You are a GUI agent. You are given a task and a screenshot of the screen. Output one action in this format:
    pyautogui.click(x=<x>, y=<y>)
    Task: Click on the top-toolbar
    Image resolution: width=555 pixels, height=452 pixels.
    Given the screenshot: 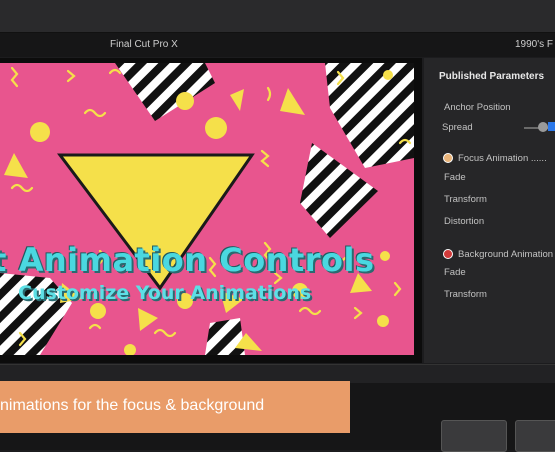 What is the action you would take?
    pyautogui.click(x=277, y=16)
    